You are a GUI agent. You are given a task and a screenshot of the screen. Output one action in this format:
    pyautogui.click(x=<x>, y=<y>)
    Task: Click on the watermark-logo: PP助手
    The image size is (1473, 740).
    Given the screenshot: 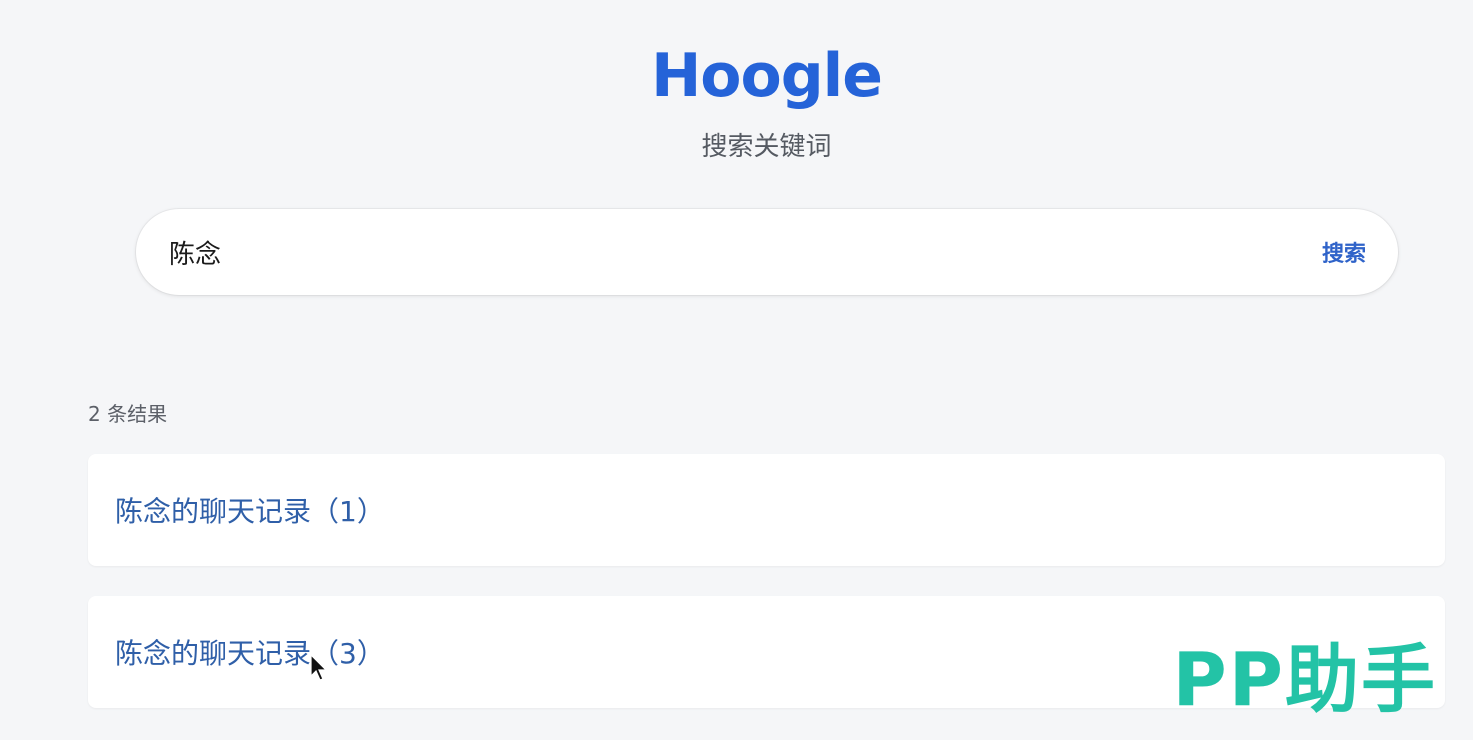 What is the action you would take?
    pyautogui.click(x=1304, y=680)
    